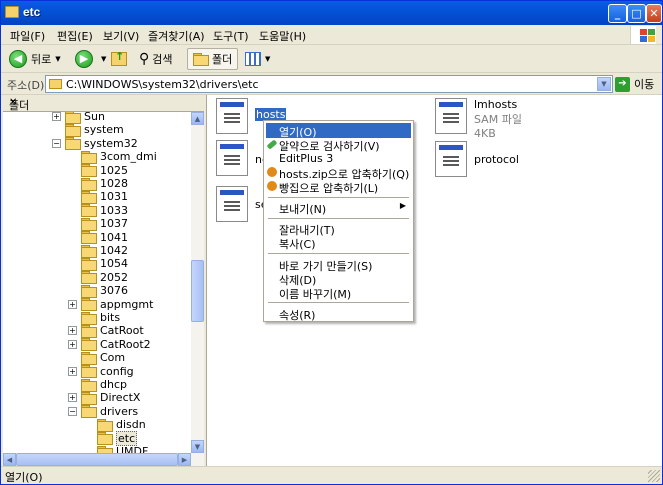 Image resolution: width=663 pixels, height=485 pixels. I want to click on scroll-down-icon: ▼, so click(197, 446).